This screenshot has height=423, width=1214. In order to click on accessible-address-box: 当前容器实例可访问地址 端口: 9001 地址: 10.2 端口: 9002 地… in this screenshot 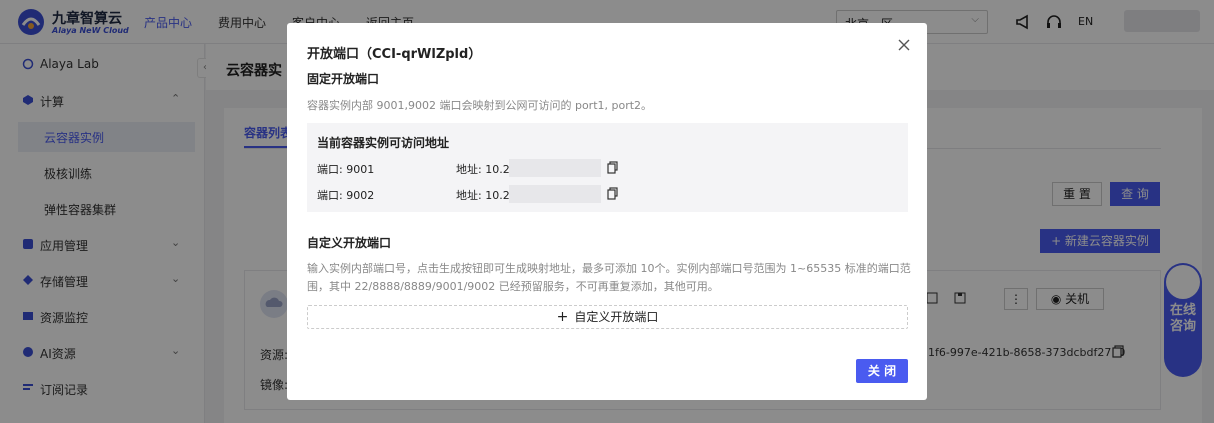, I will do `click(607, 167)`.